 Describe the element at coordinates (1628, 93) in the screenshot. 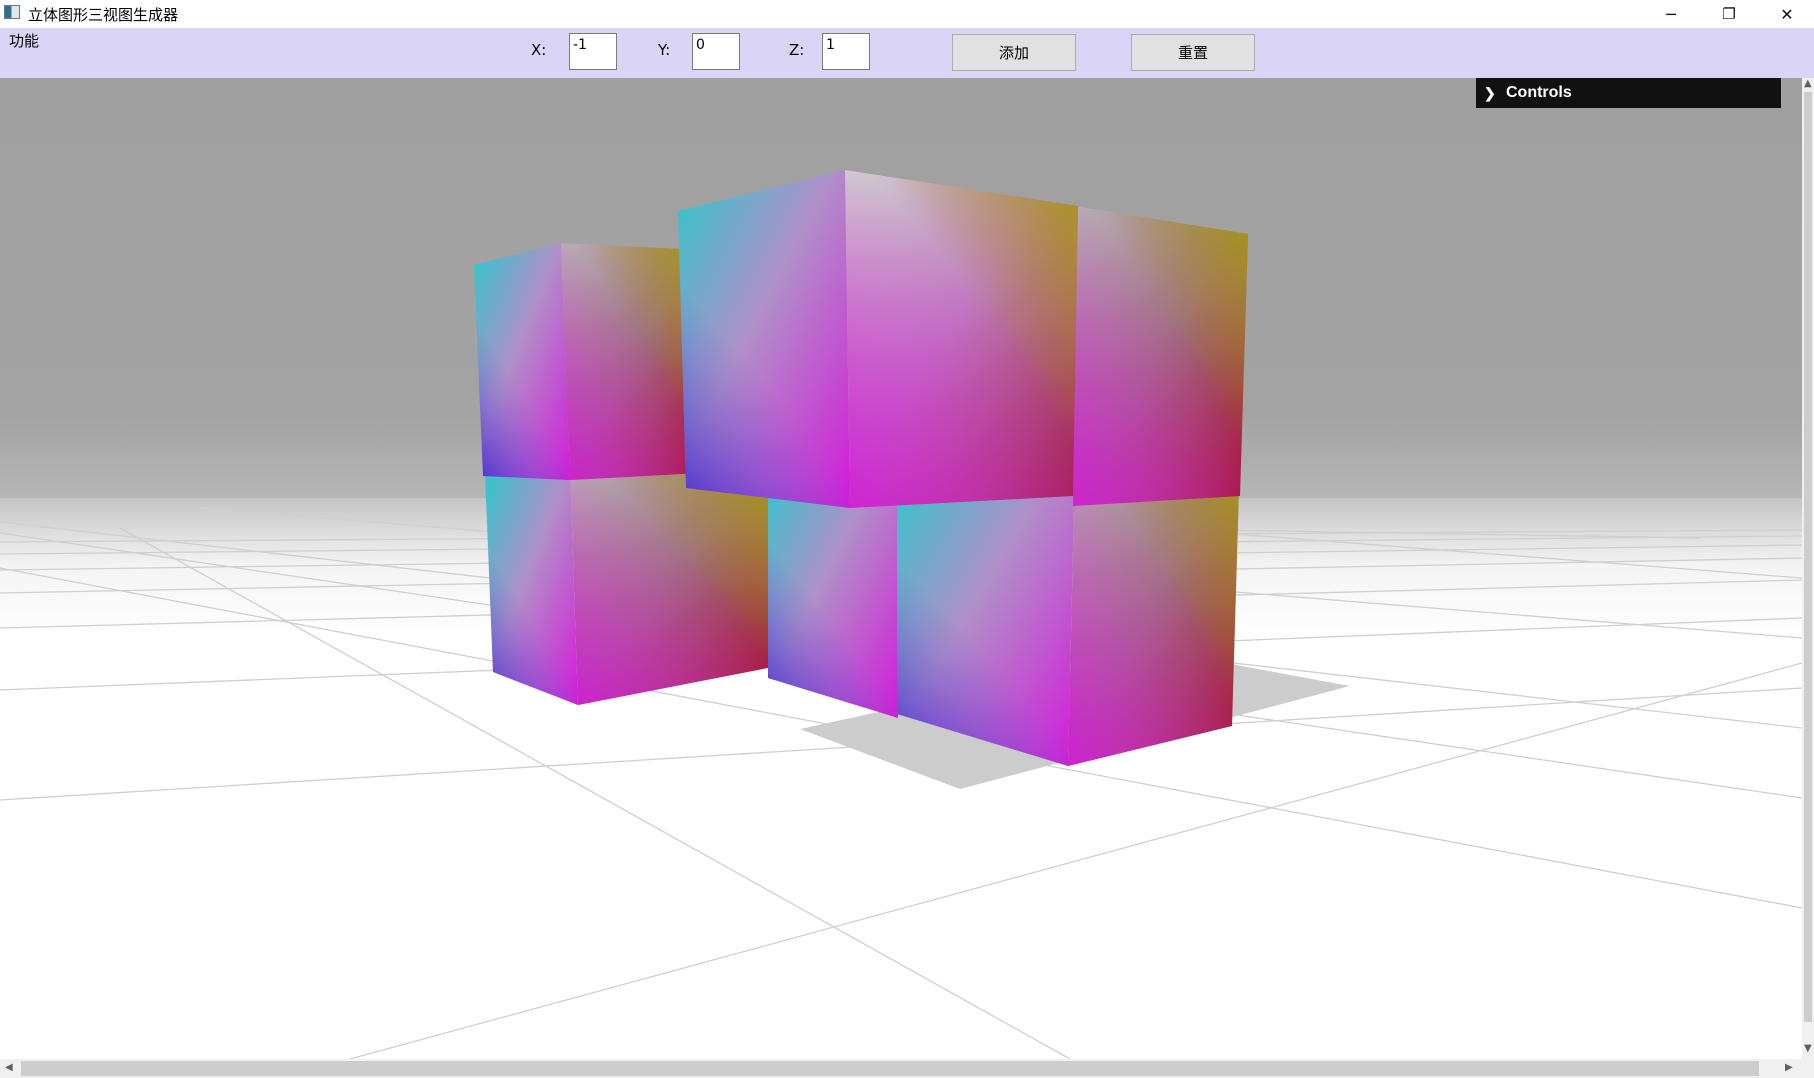

I see `controls-panel-toggle: ❯ Controls` at that location.